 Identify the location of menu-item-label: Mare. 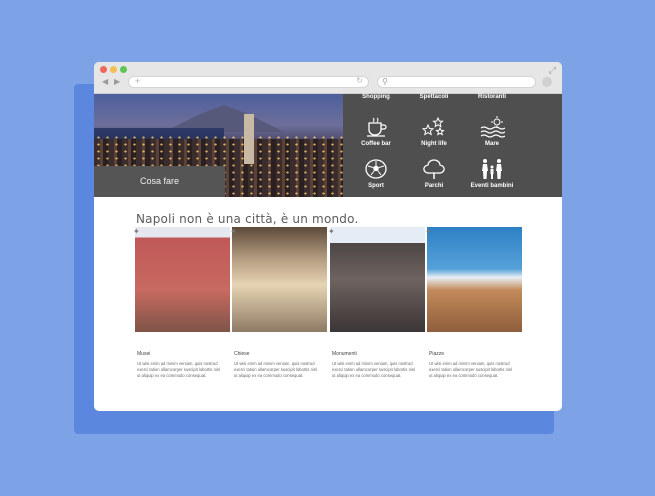
(491, 144).